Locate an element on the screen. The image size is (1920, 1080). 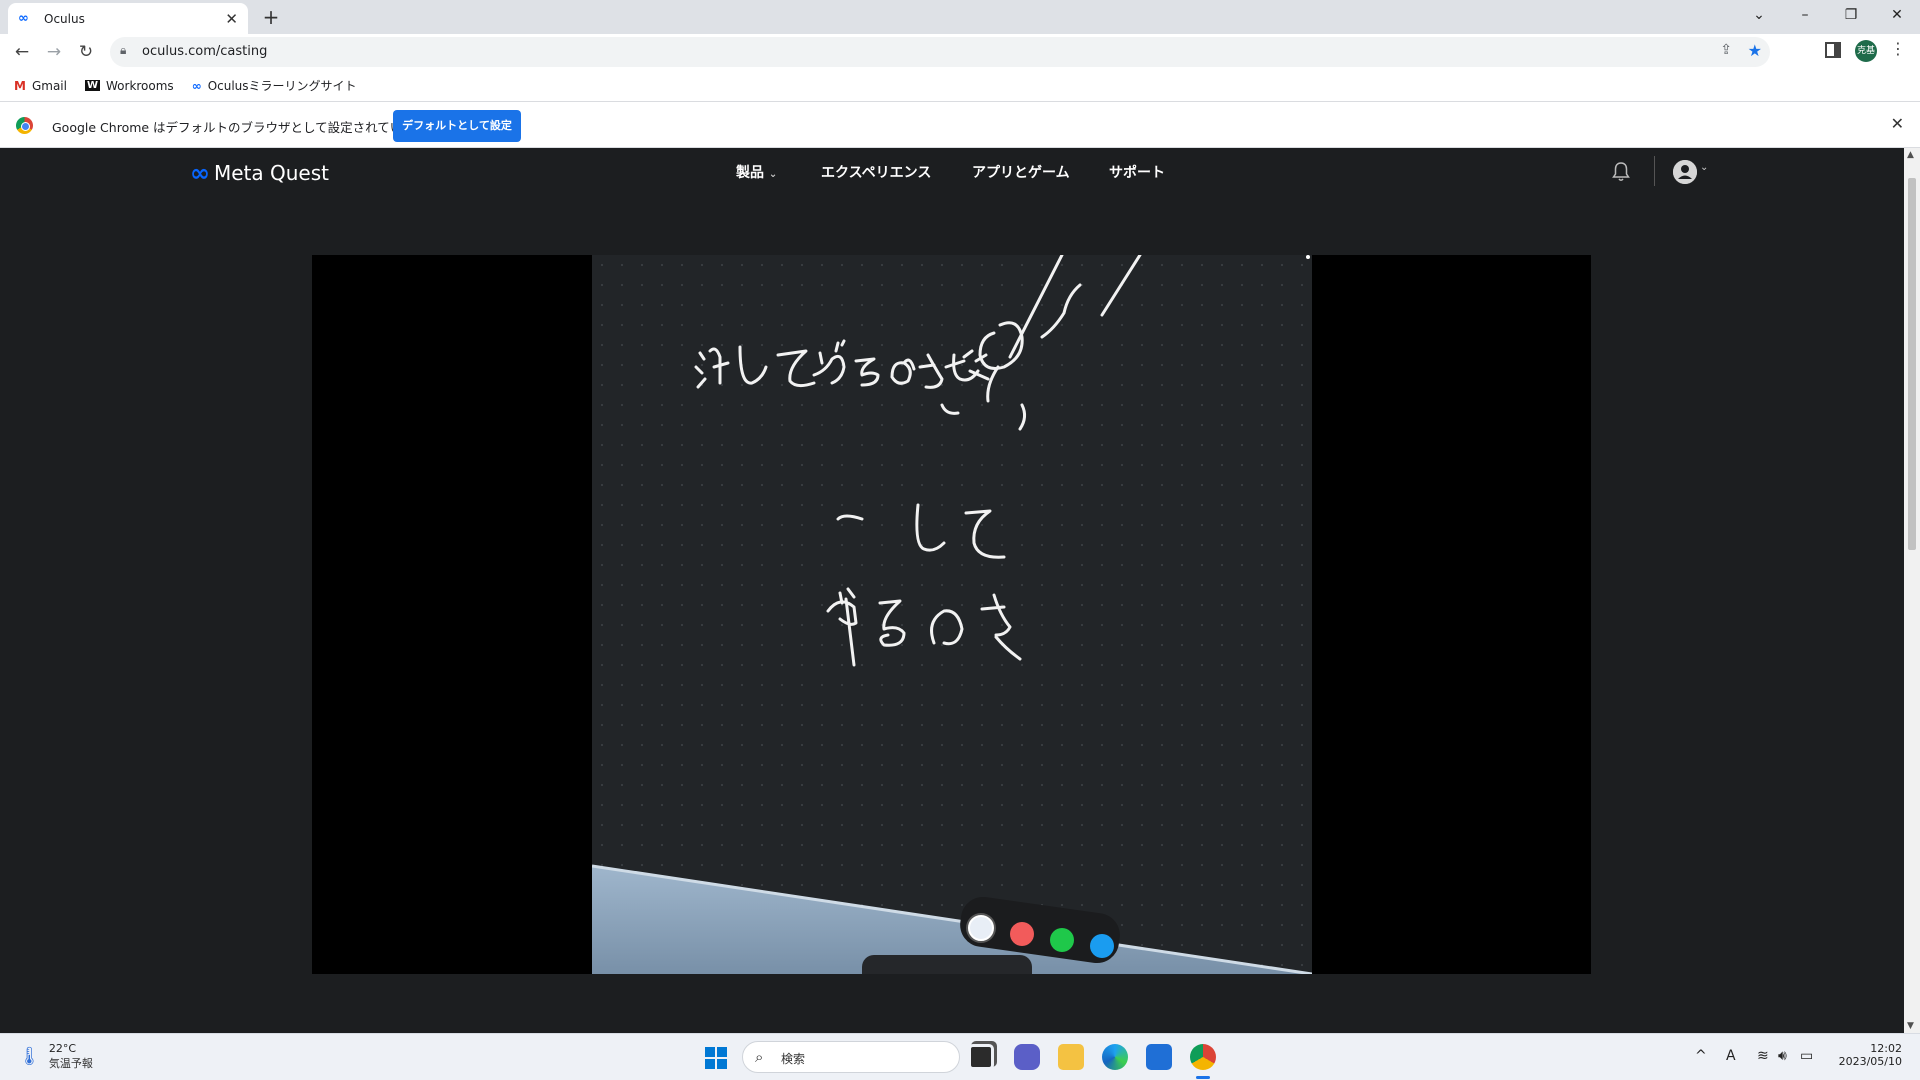
bookmark-label: Gmail is located at coordinates (49, 85).